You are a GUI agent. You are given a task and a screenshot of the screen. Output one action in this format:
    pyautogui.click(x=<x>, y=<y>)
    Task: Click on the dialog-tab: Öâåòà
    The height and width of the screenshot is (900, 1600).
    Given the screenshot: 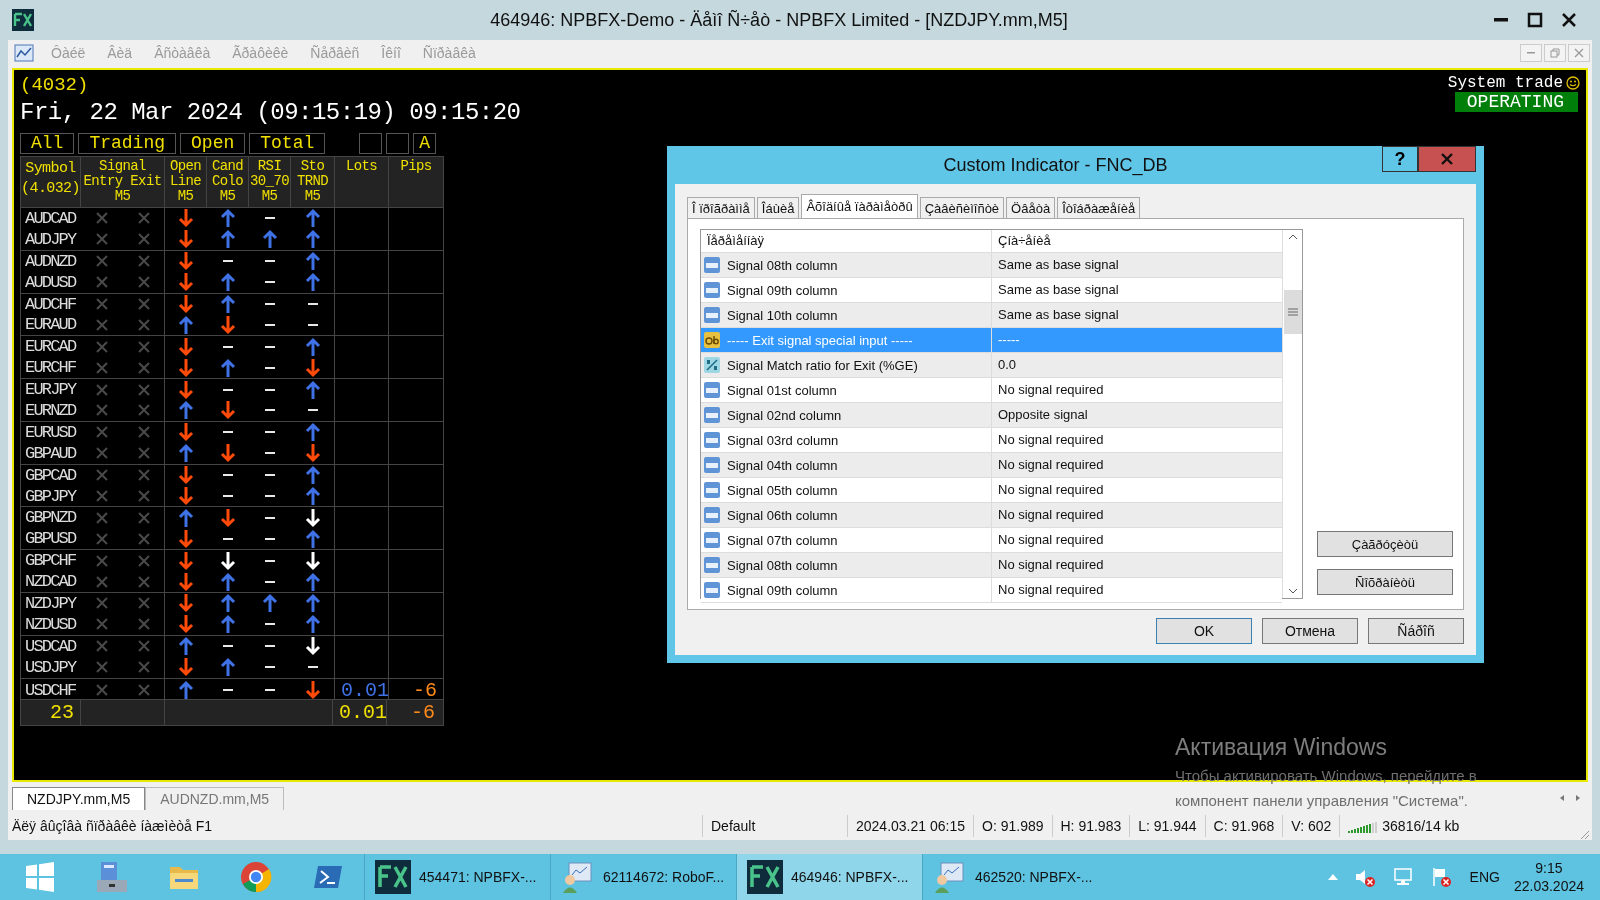 What is the action you would take?
    pyautogui.click(x=1031, y=207)
    